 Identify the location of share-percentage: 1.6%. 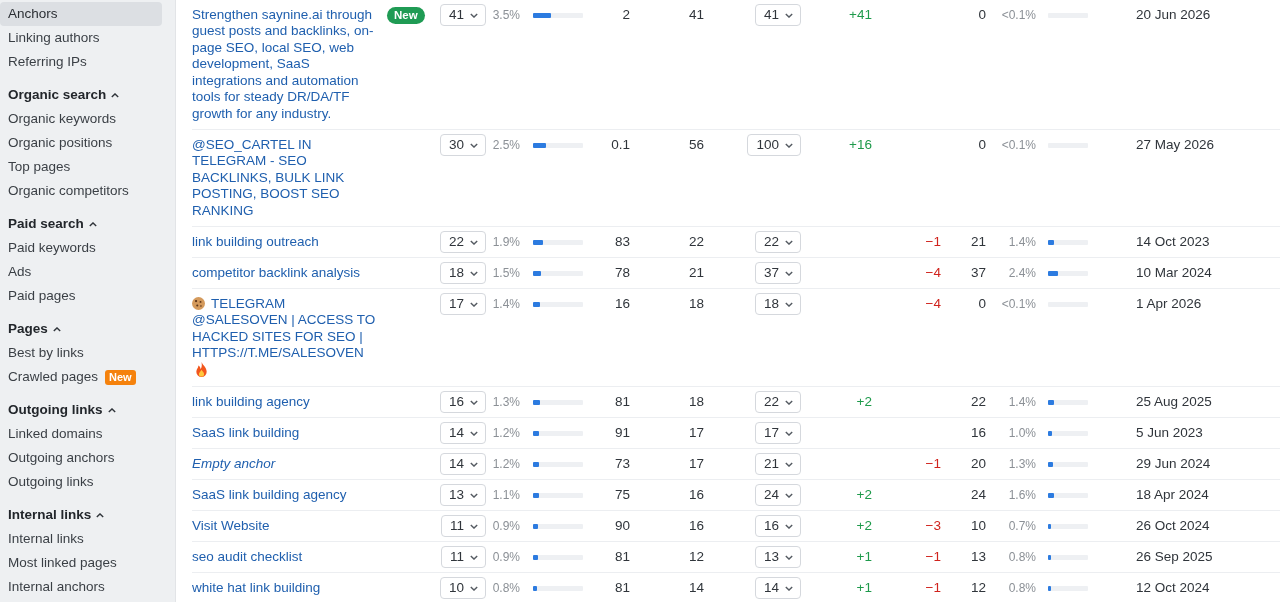
(1022, 495).